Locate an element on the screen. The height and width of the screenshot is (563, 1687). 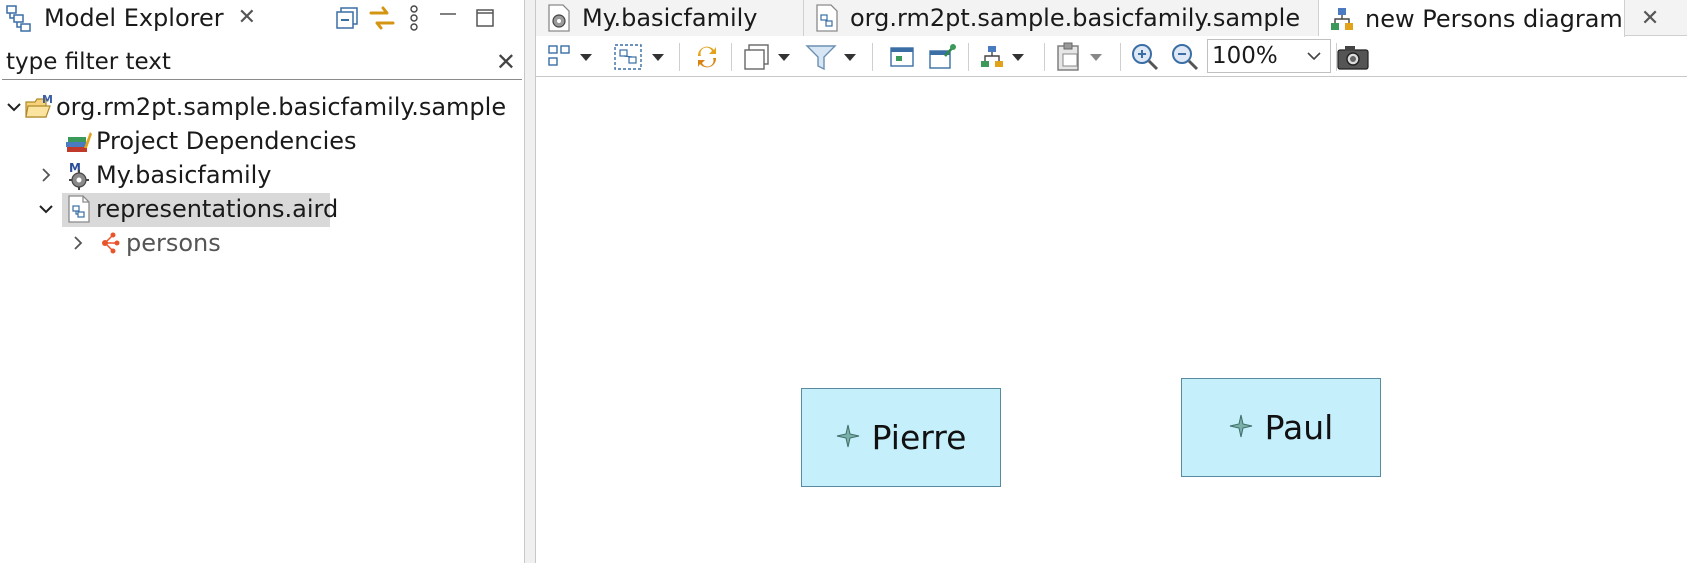
window-icon is located at coordinates (902, 57).